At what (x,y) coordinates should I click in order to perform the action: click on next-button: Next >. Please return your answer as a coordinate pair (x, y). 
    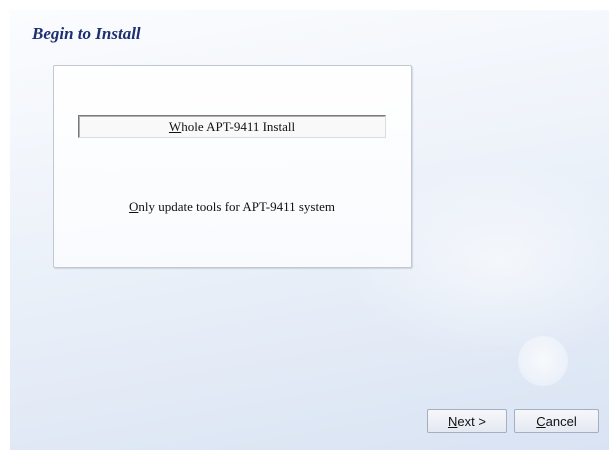
    Looking at the image, I should click on (467, 421).